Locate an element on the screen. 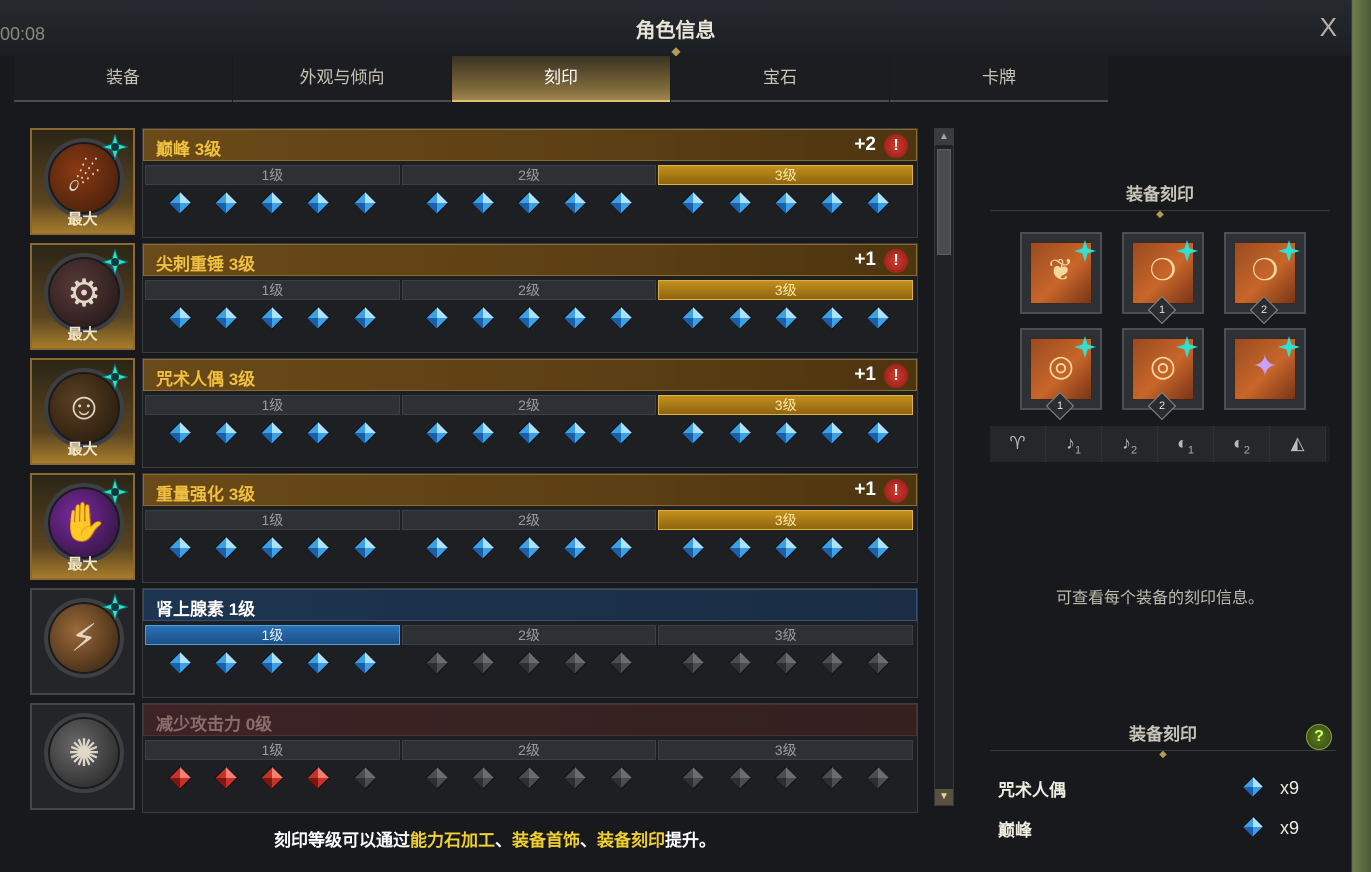 The image size is (1371, 872). ring-filter-icon: ◐2 is located at coordinates (1242, 444).